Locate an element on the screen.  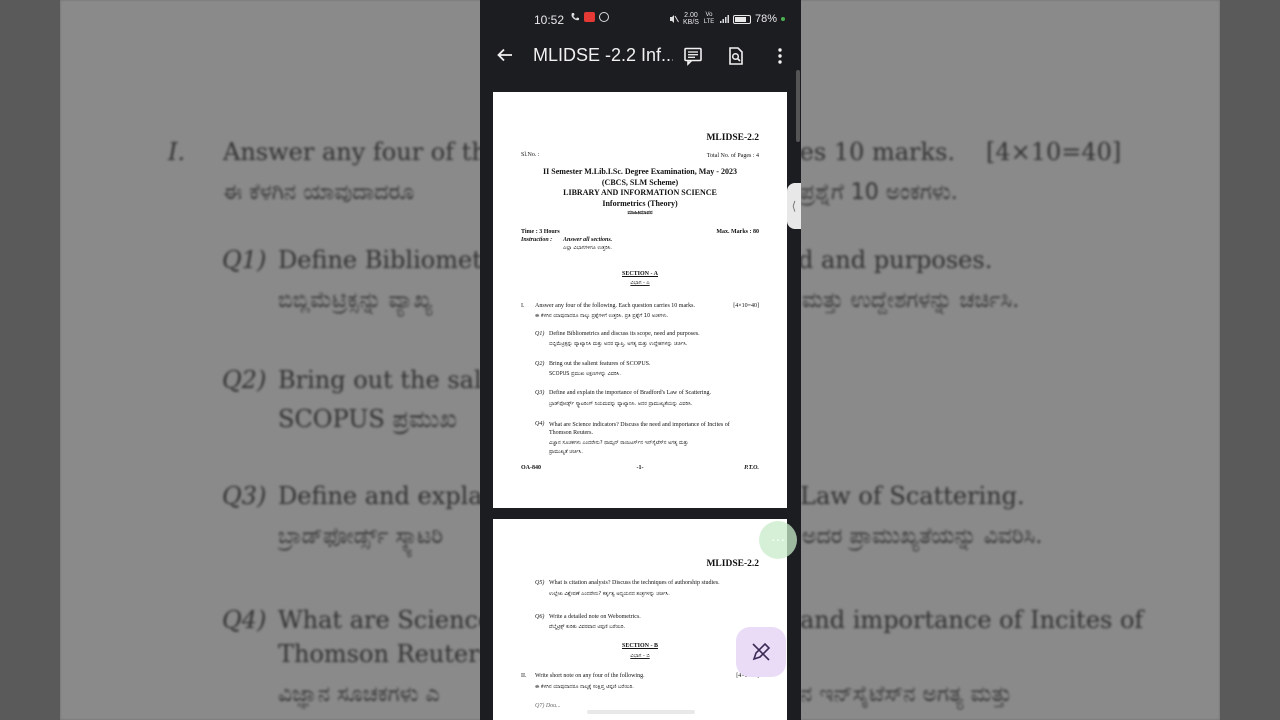
edit-pen-icon is located at coordinates (761, 651).